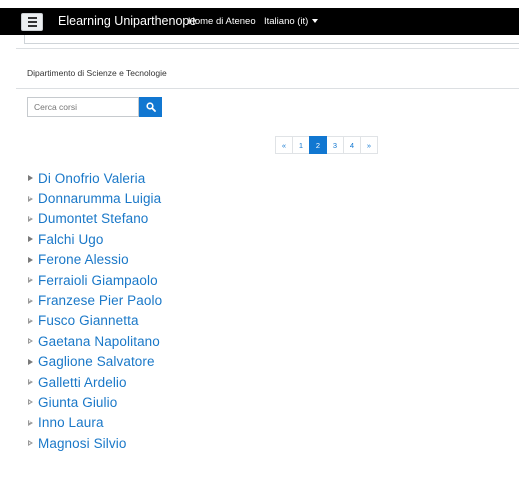  I want to click on category-item: Magnosi Silvio, so click(95, 443).